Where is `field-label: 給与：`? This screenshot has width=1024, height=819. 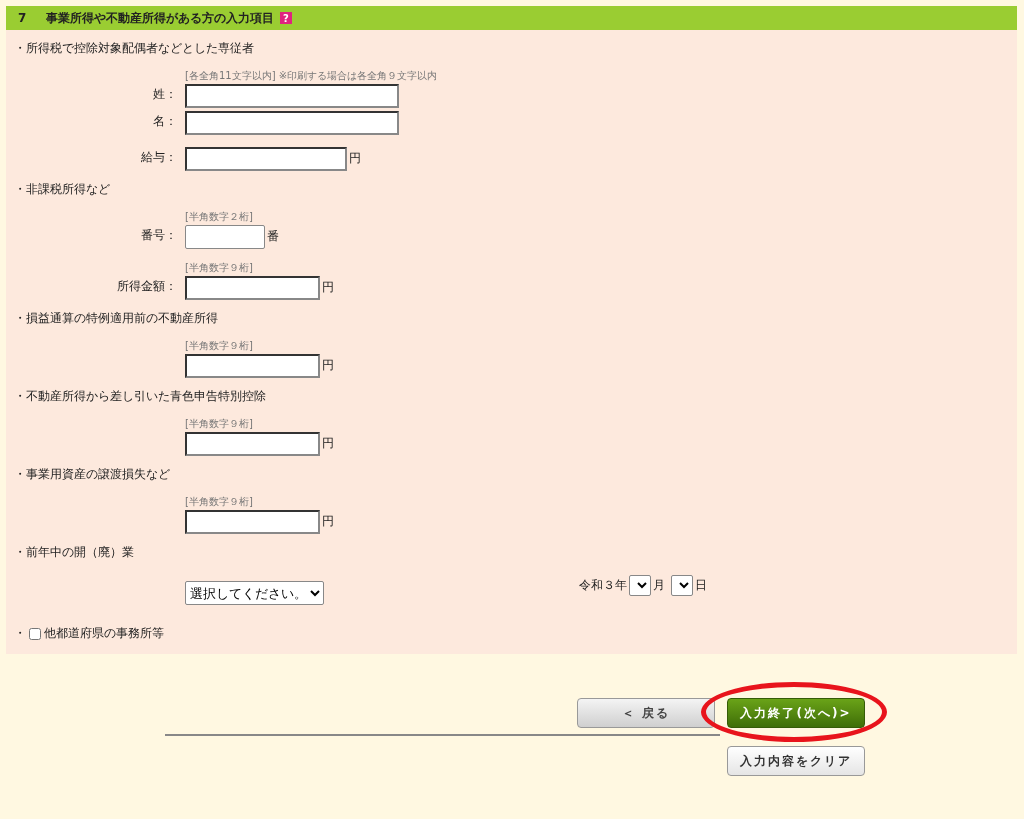
field-label: 給与： is located at coordinates (158, 157).